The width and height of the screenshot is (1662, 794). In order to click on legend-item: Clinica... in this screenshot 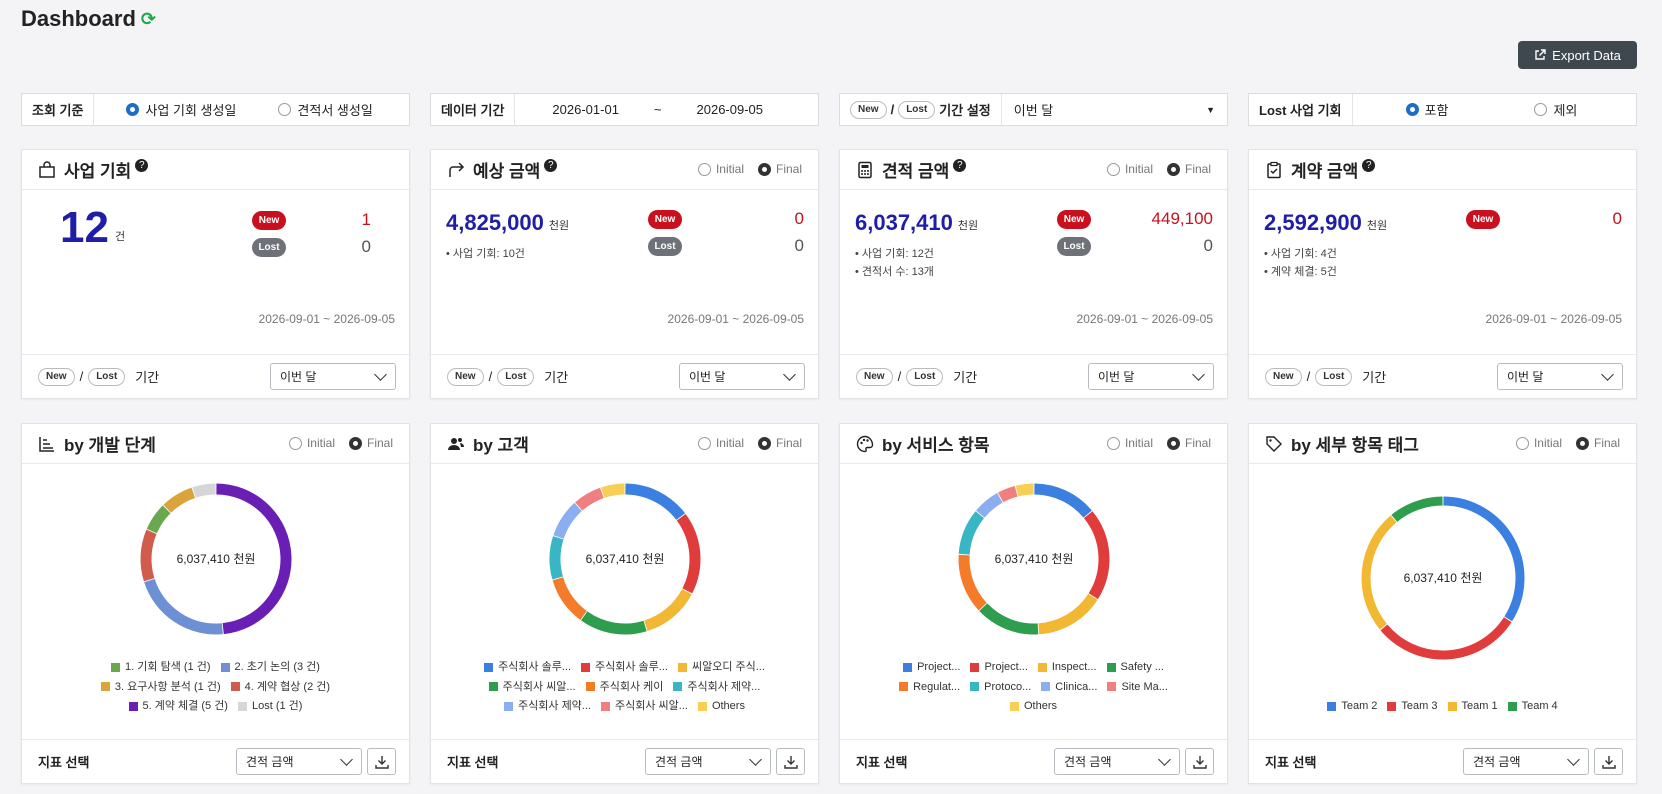, I will do `click(1069, 687)`.